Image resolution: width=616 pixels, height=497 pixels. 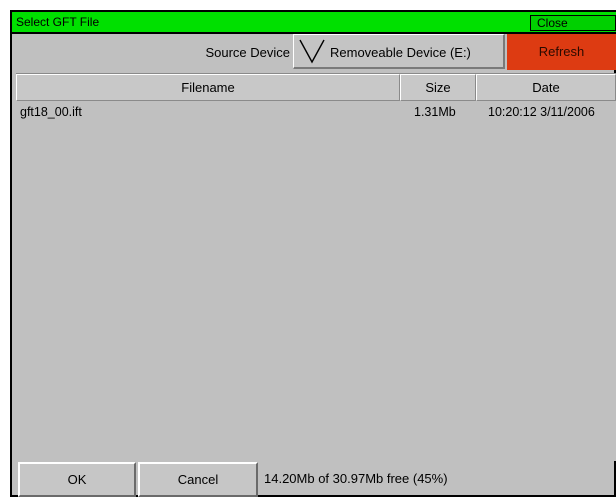 I want to click on source-device-value: Removeable Device (E:), so click(x=400, y=52).